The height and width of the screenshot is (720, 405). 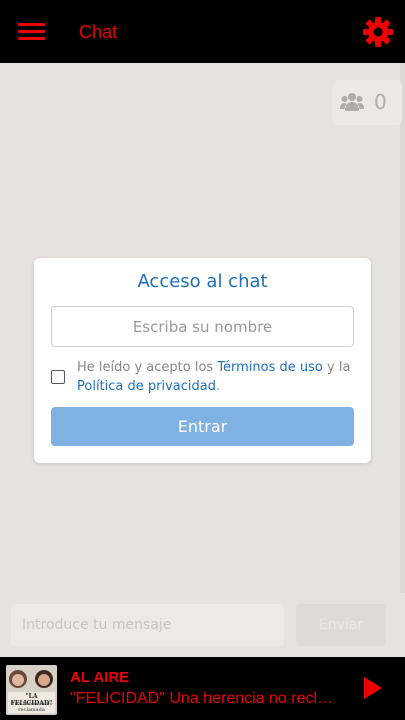 I want to click on message-composer: Enviar, so click(x=202, y=625).